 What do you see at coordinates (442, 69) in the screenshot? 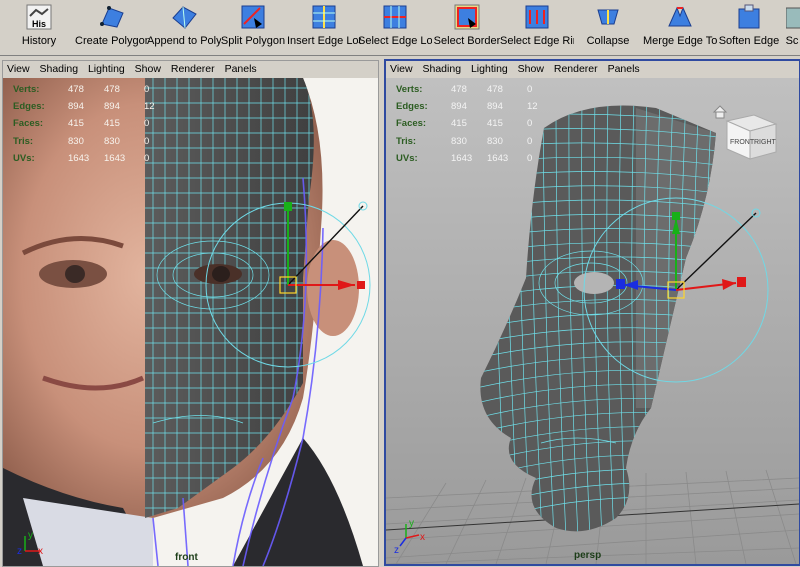
I see `persp-menu-shading: Shading` at bounding box center [442, 69].